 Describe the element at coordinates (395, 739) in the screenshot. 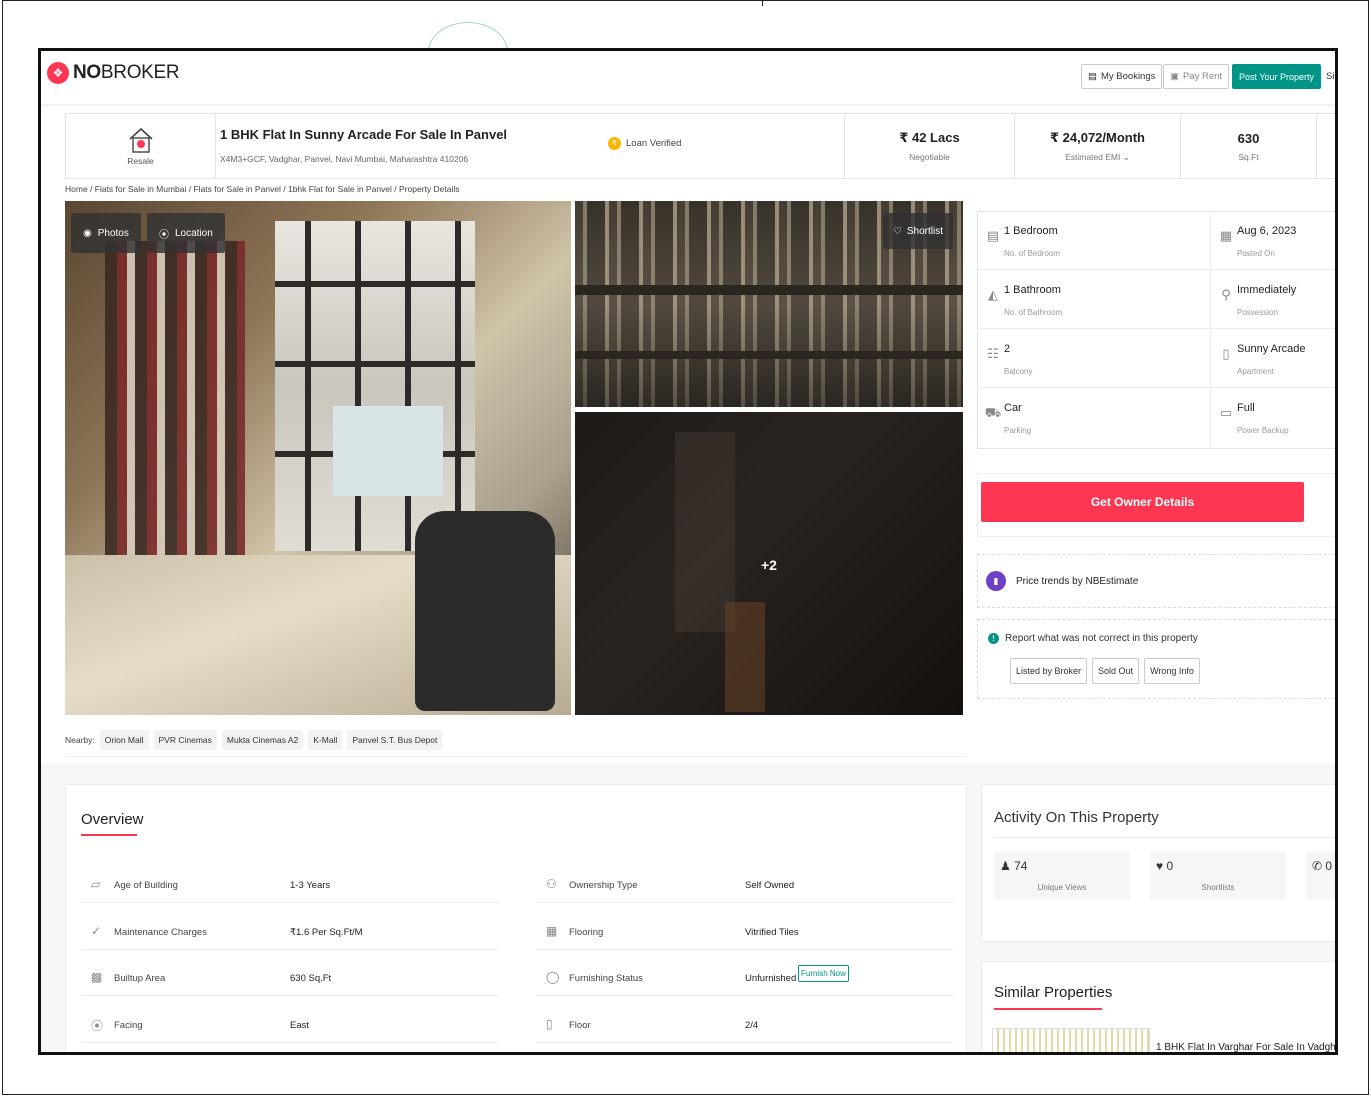

I see `nearby-tag: Panvel S.T. Bus Depot` at that location.